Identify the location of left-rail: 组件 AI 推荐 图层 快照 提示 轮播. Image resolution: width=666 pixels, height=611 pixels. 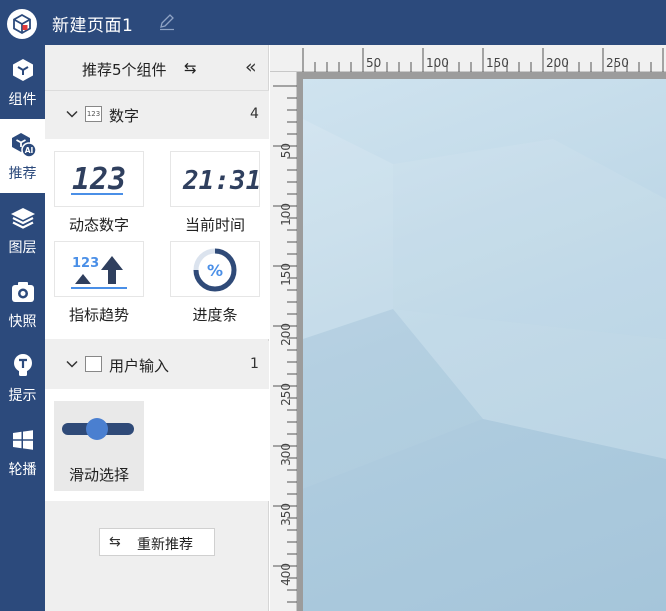
(22, 328).